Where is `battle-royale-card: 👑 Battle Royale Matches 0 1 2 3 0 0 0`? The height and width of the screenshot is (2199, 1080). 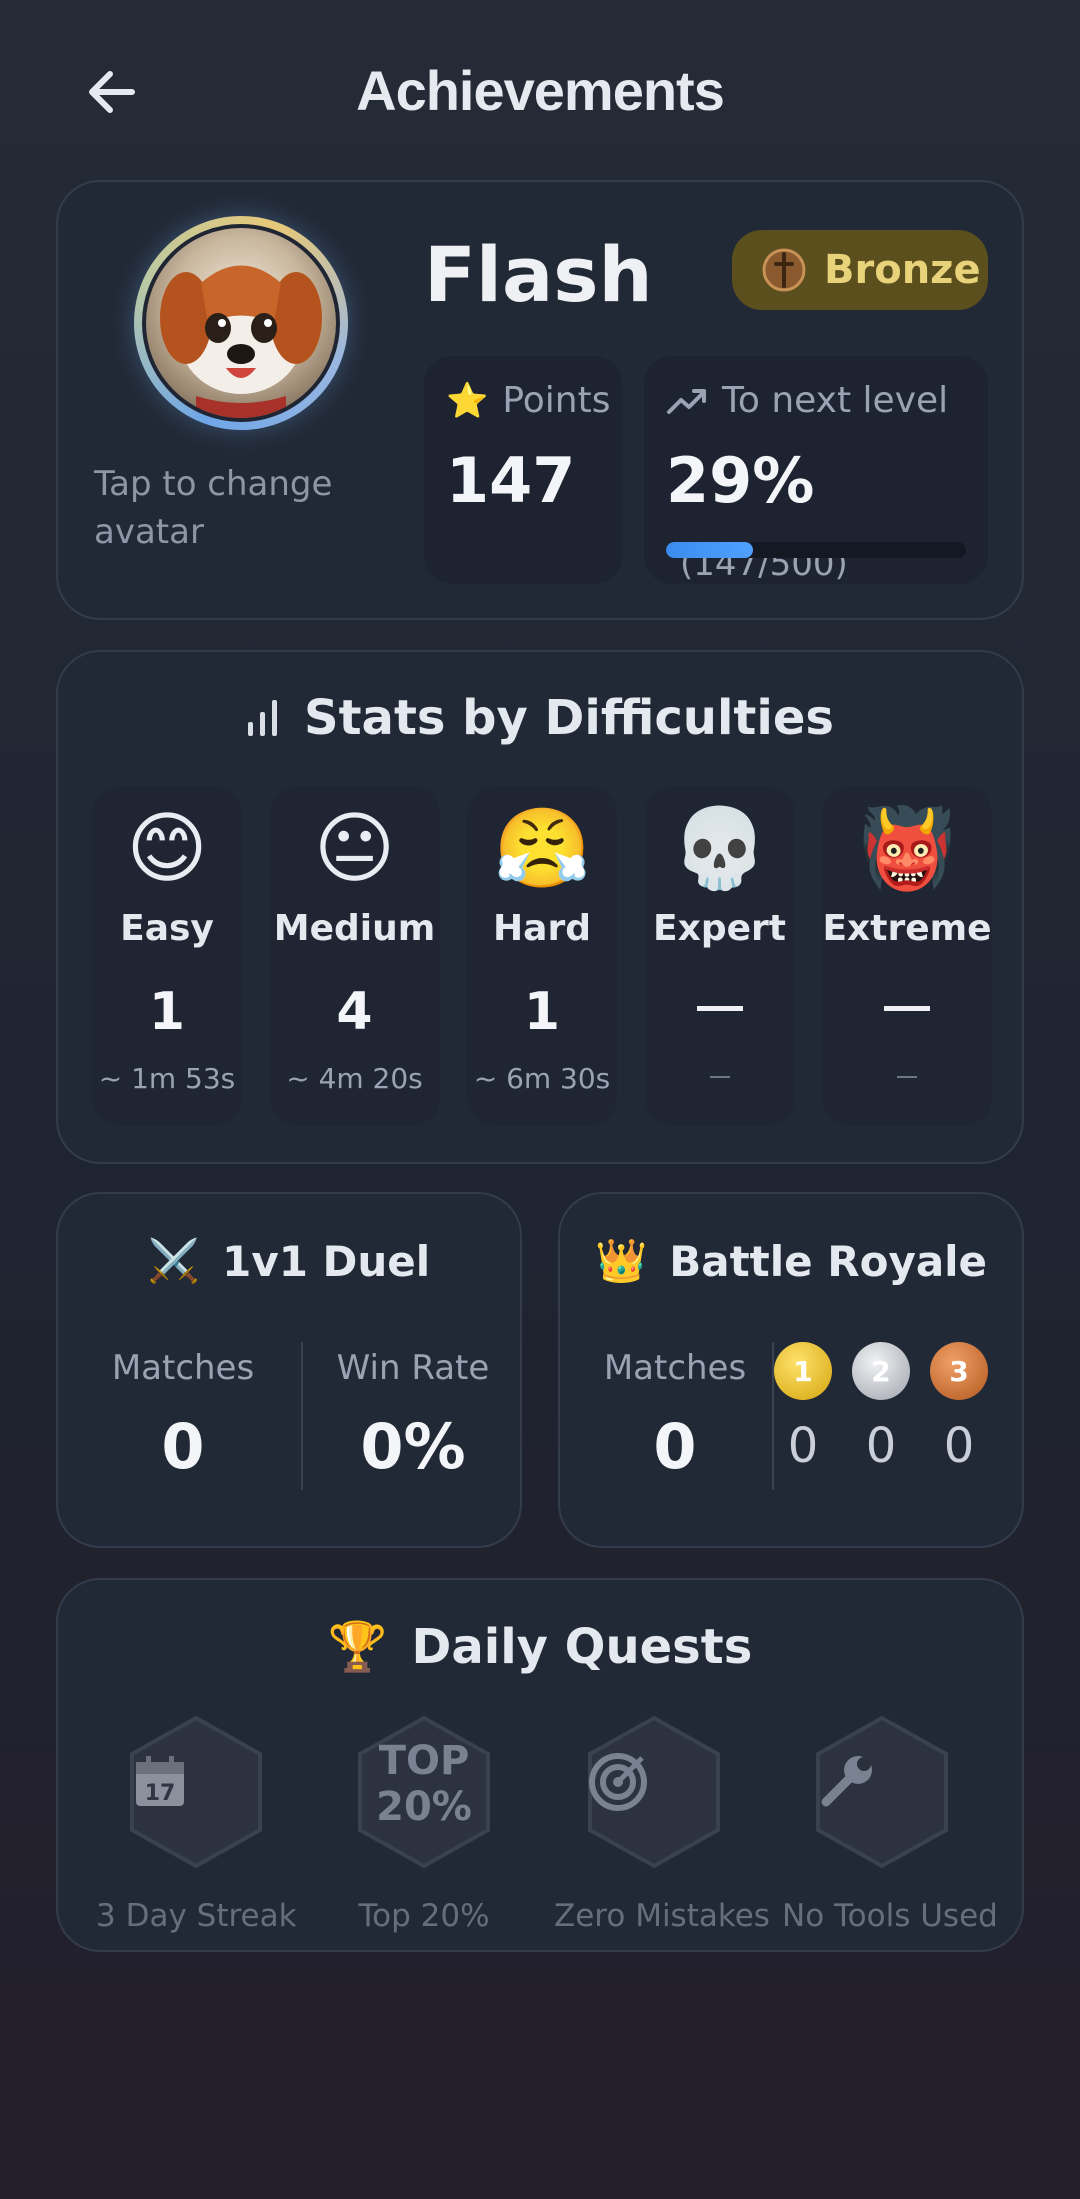 battle-royale-card: 👑 Battle Royale Matches 0 1 2 3 0 0 0 is located at coordinates (791, 1370).